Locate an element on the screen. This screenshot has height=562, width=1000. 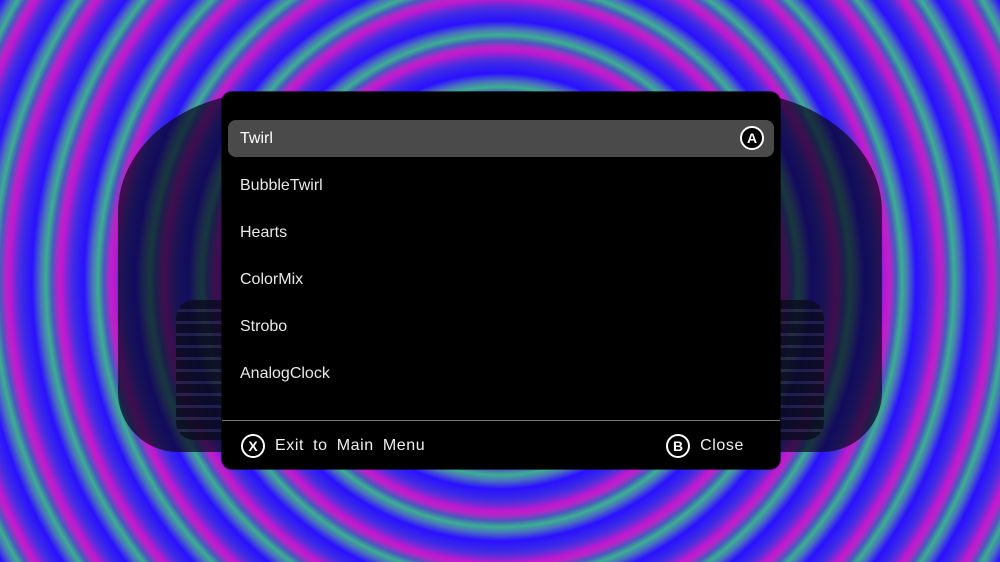
list-item-label: Twirl is located at coordinates (256, 138).